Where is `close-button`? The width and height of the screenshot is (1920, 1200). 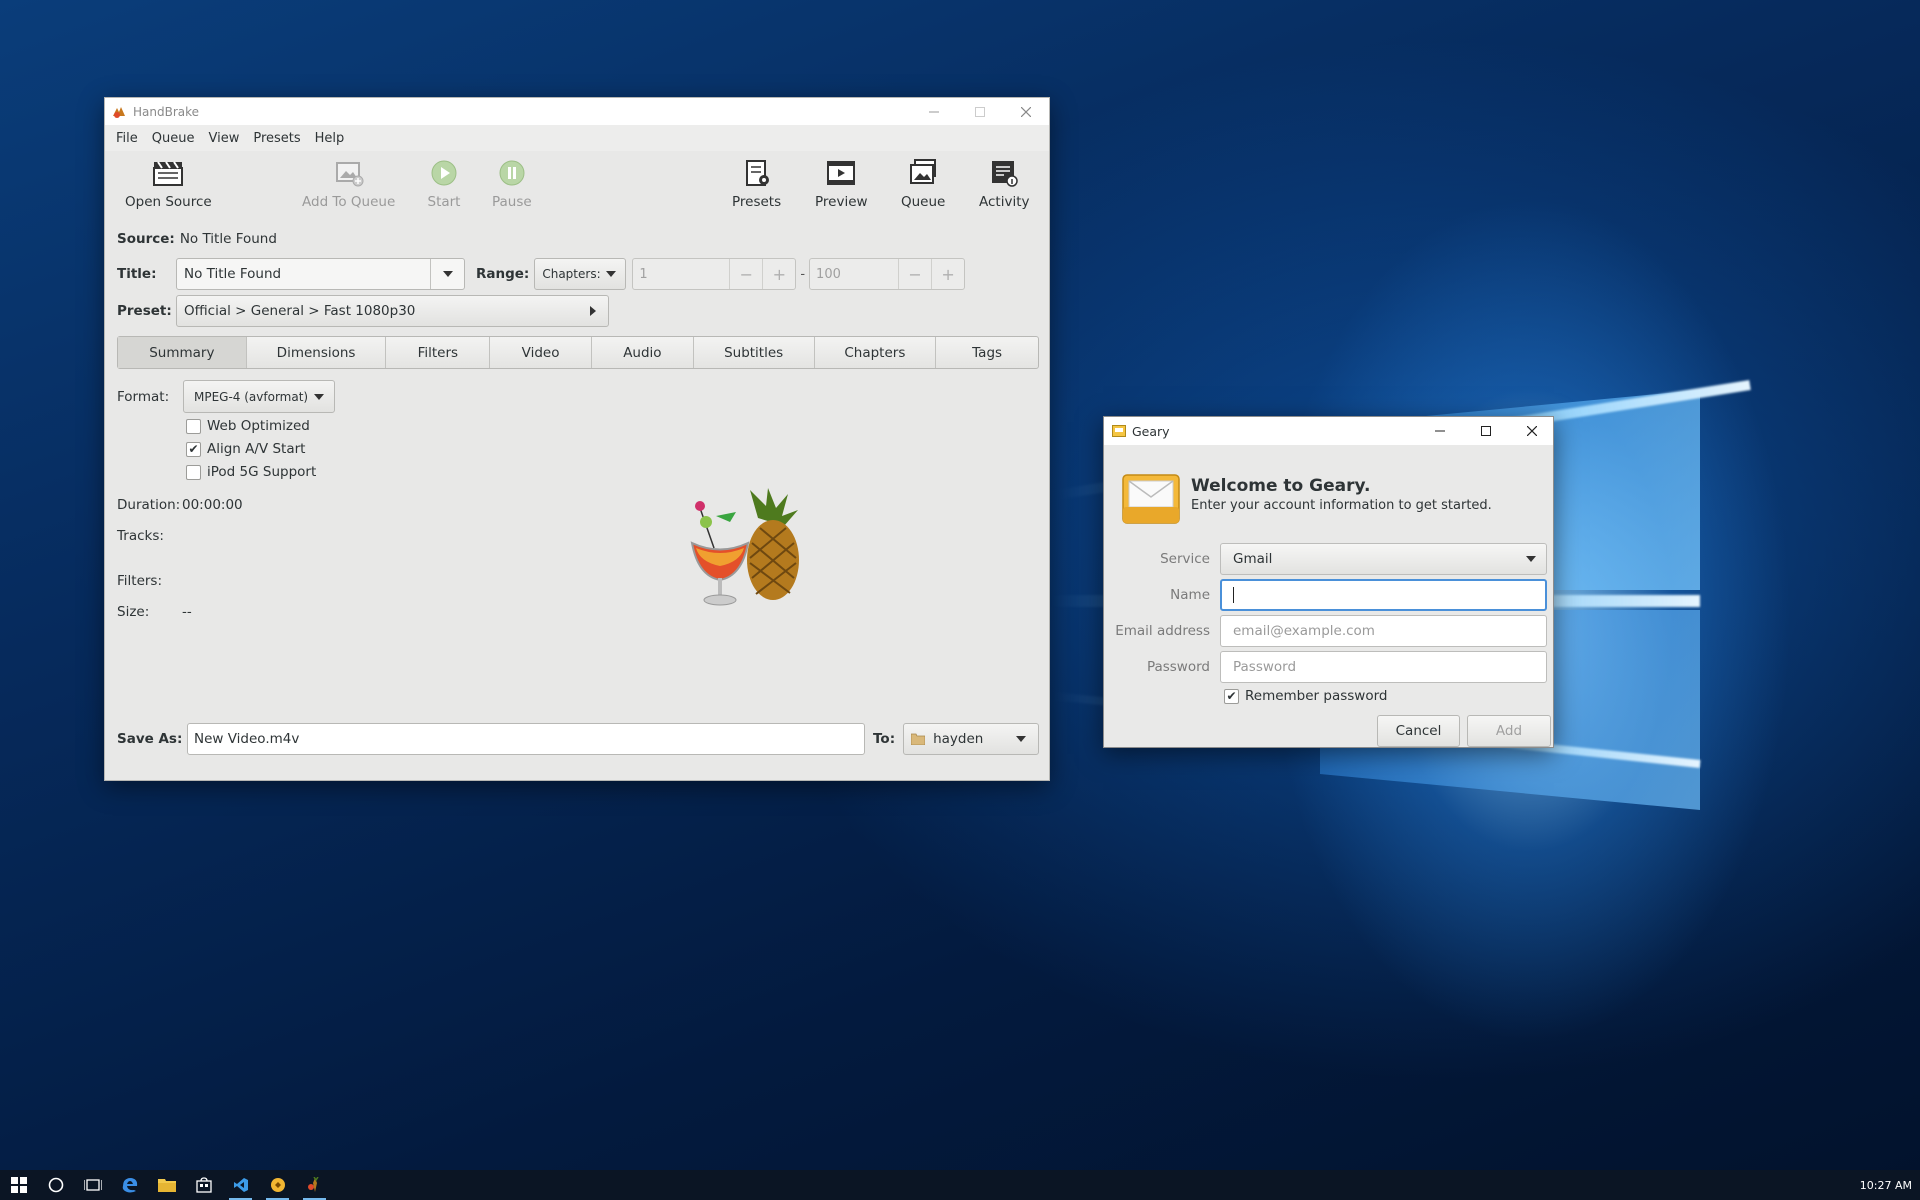
close-button is located at coordinates (1026, 111).